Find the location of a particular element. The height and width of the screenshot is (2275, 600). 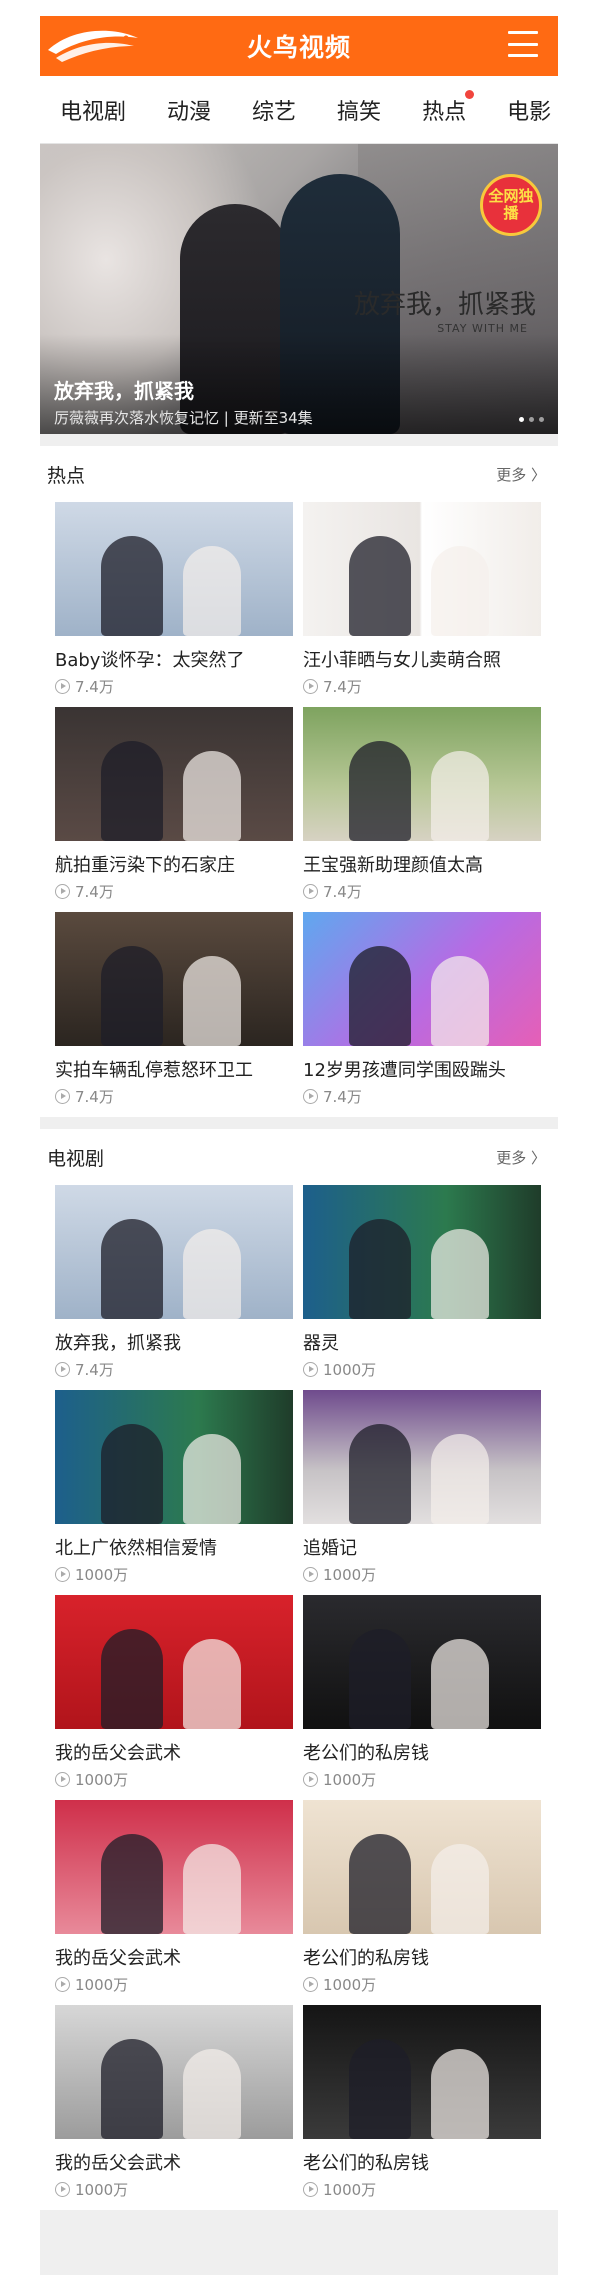

video-card: 王宝强新助理颜值太高 7.4万 is located at coordinates (422, 804).